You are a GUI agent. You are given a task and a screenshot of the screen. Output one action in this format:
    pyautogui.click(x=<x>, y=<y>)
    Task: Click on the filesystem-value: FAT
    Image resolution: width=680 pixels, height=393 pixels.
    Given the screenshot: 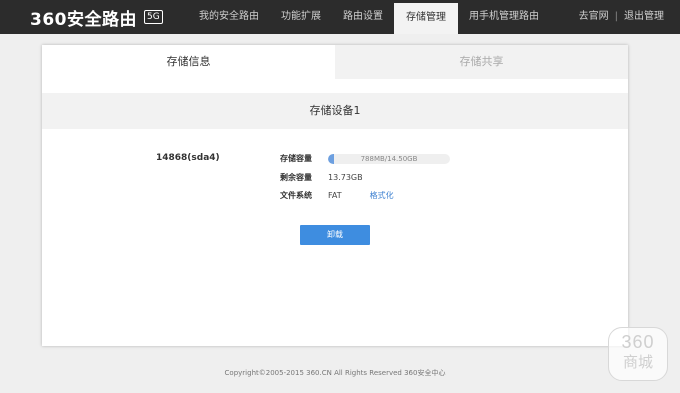 What is the action you would take?
    pyautogui.click(x=335, y=195)
    